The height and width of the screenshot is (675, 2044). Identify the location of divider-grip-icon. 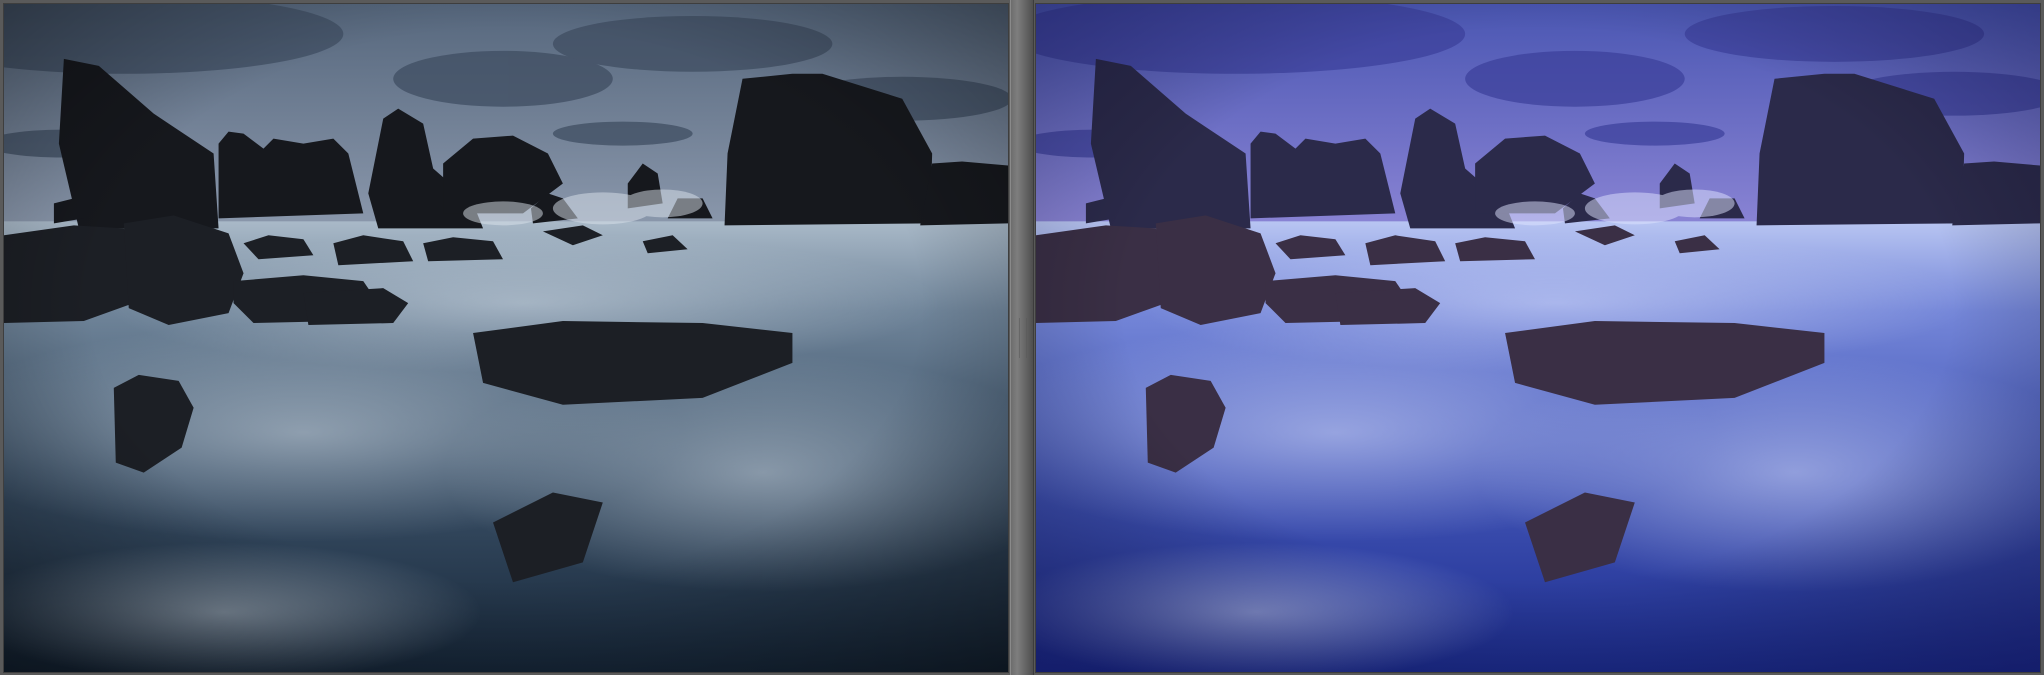
(1023, 338).